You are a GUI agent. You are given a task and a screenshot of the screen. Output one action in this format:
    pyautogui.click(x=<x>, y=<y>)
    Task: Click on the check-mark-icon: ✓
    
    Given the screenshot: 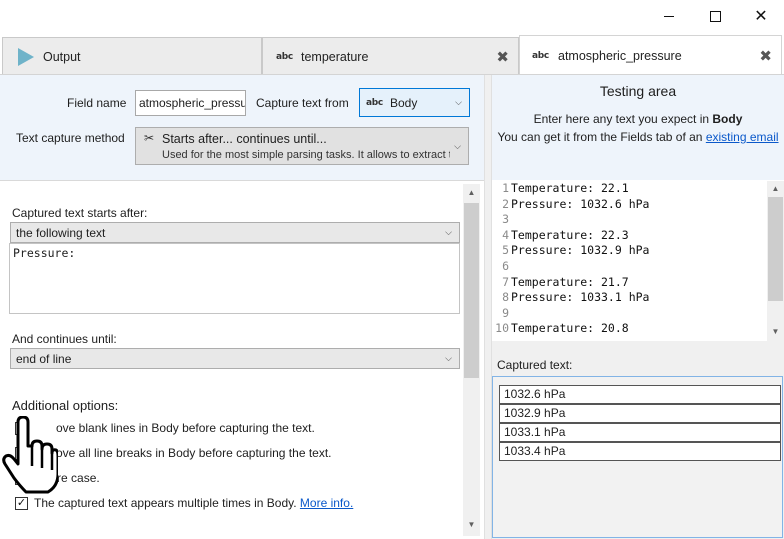 What is the action you would take?
    pyautogui.click(x=21, y=503)
    